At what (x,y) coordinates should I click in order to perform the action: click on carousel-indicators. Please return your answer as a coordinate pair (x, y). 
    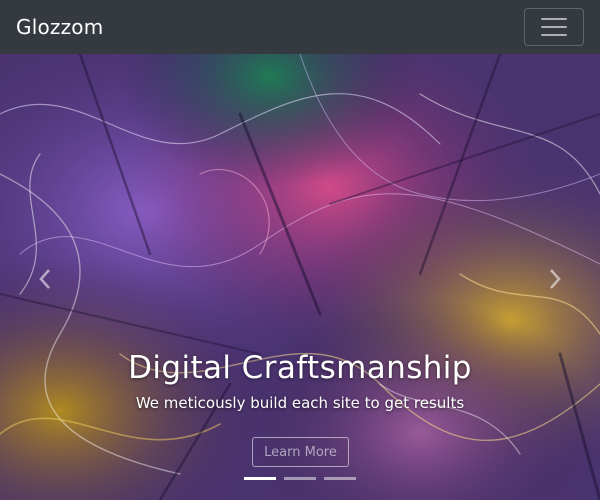
    Looking at the image, I should click on (300, 478).